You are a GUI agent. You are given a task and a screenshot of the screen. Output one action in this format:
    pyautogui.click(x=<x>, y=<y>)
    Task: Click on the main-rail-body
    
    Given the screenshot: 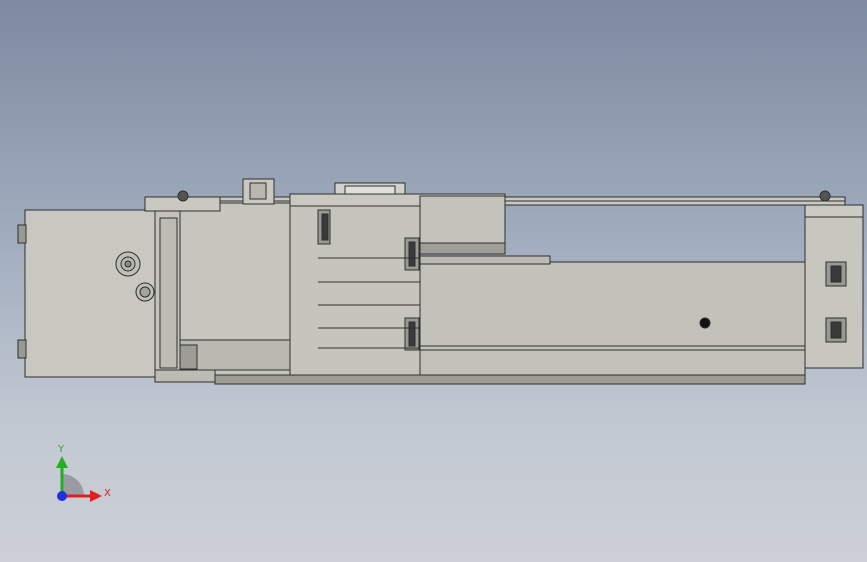 What is the action you would take?
    pyautogui.click(x=612, y=323)
    